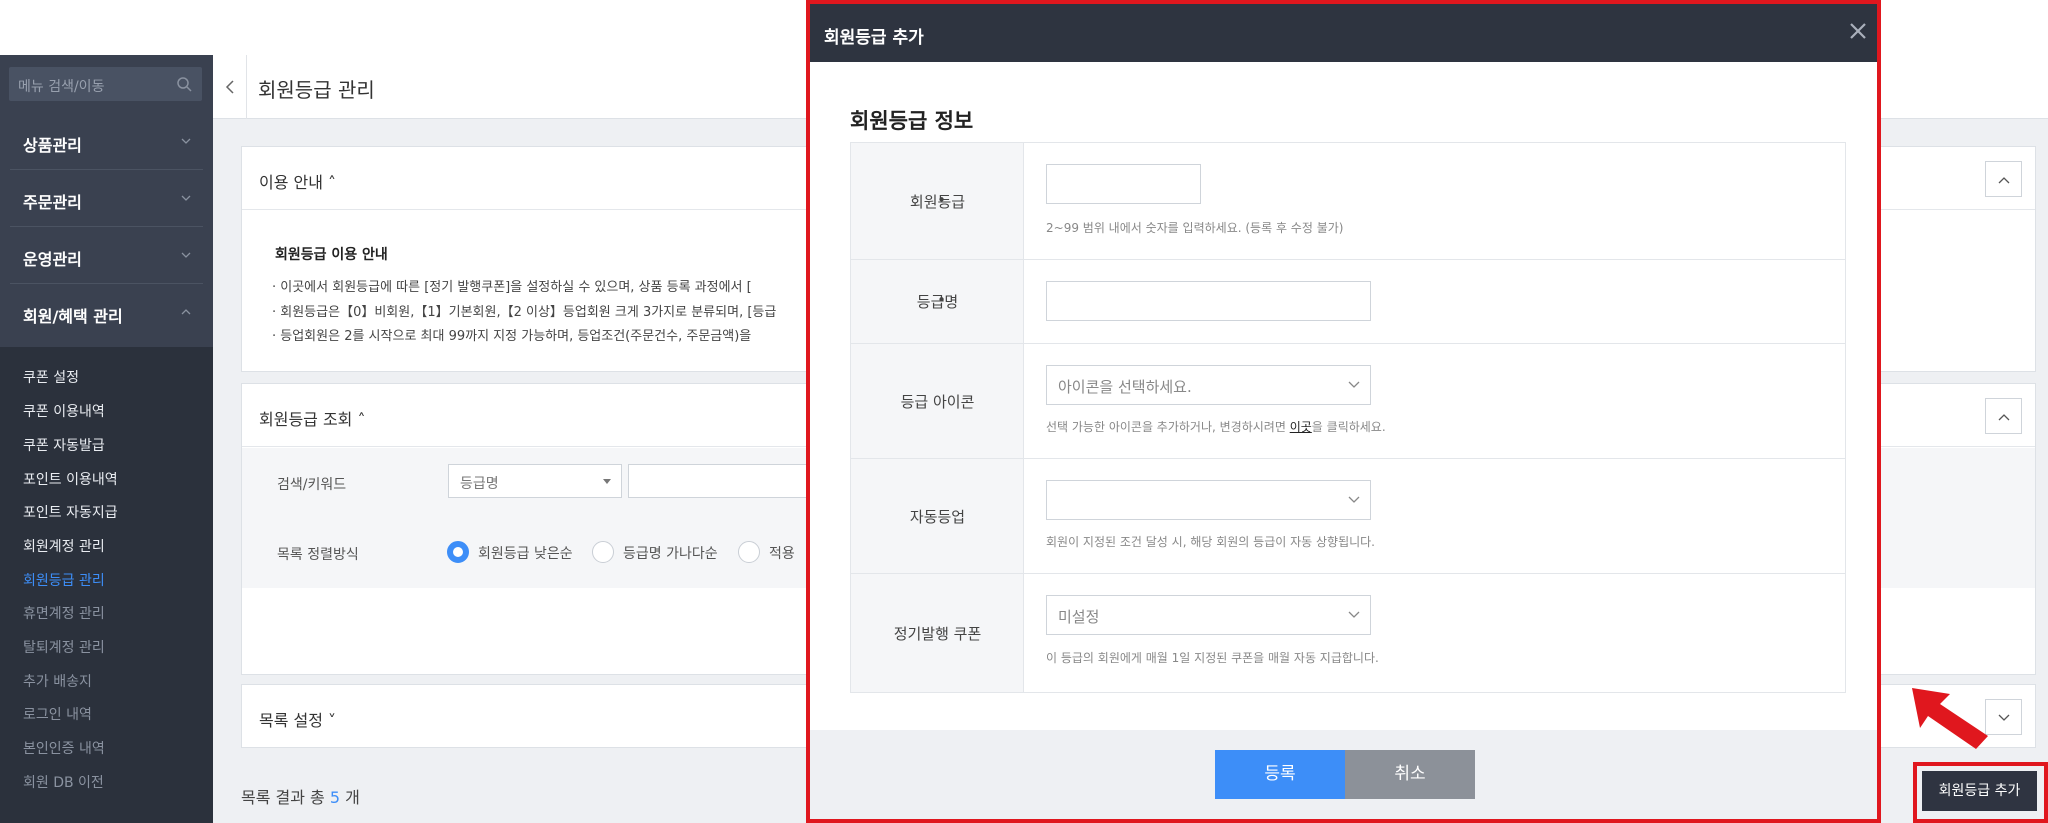  What do you see at coordinates (1858, 31) in the screenshot?
I see `close-icon` at bounding box center [1858, 31].